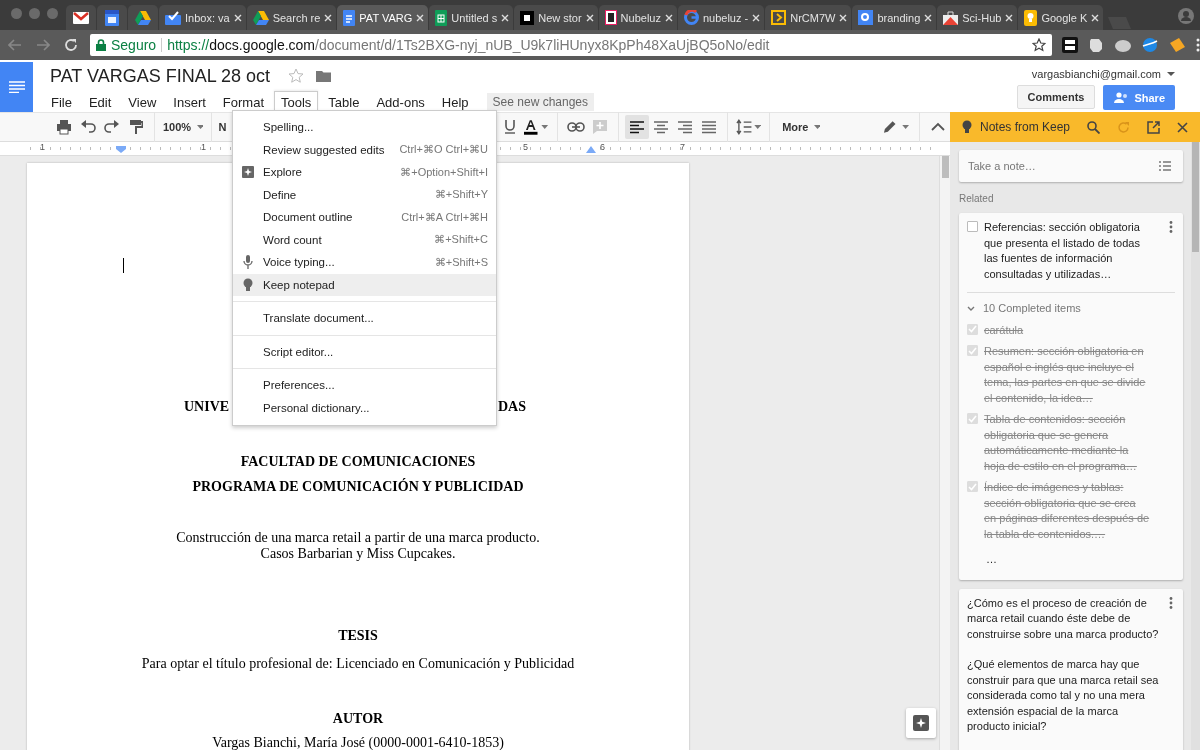 The width and height of the screenshot is (1200, 750). Describe the element at coordinates (527, 17) in the screenshot. I see `square-icon` at that location.